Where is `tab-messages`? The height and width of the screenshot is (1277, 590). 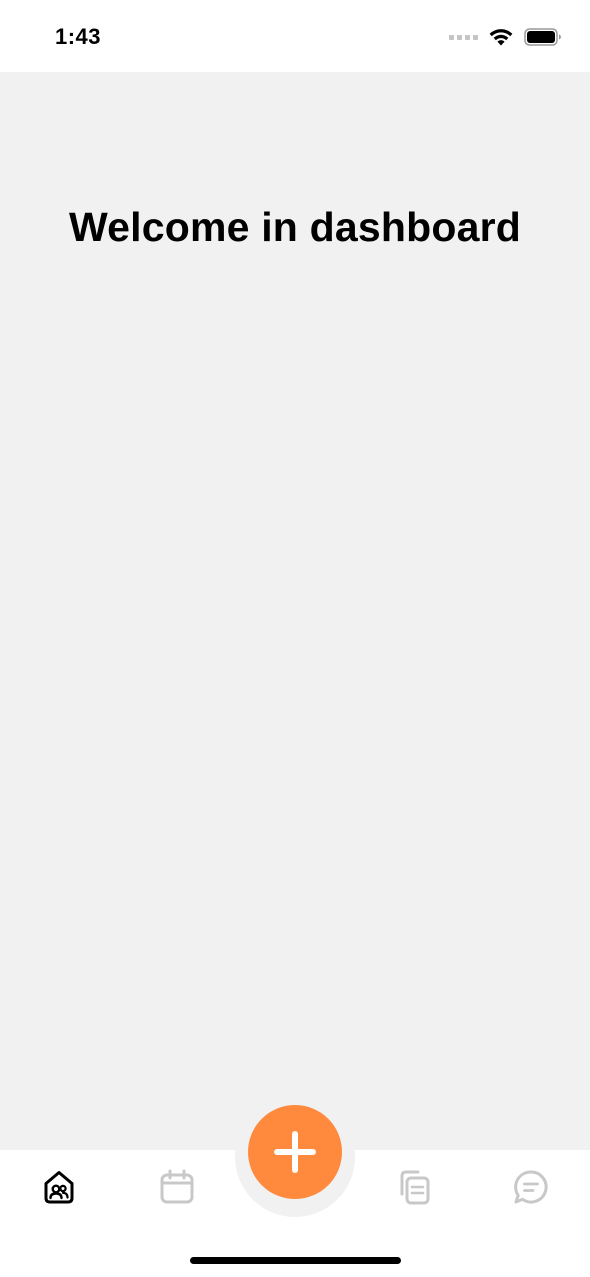 tab-messages is located at coordinates (531, 1187).